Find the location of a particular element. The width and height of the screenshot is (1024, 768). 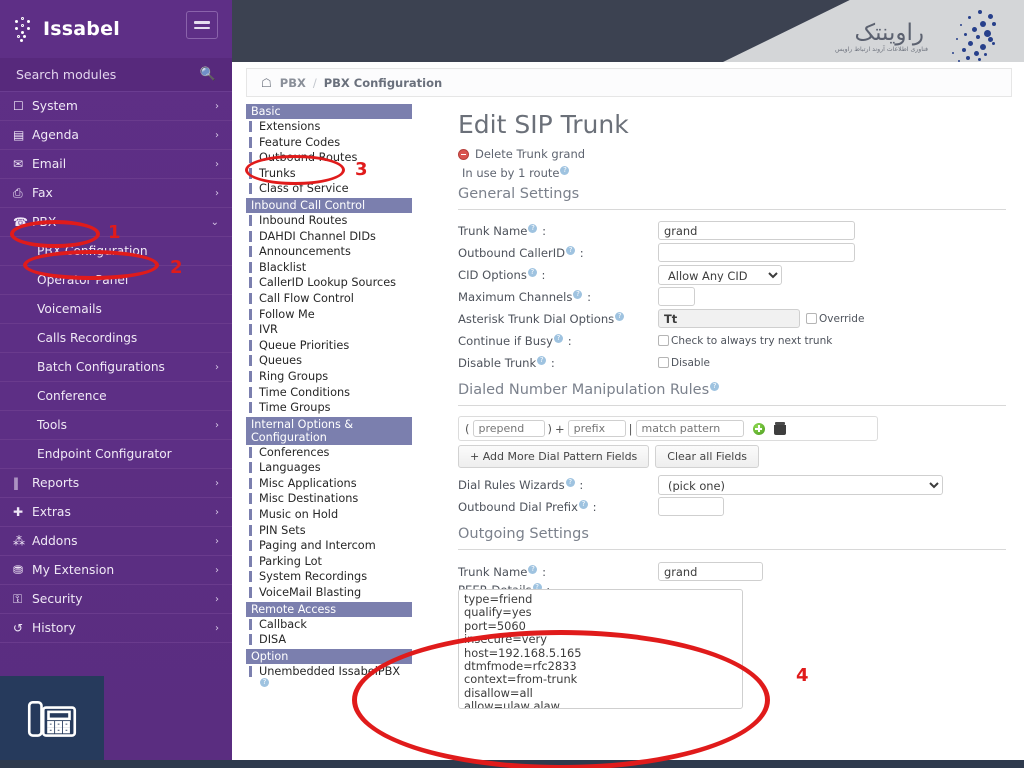

prepend-input is located at coordinates (508, 428).